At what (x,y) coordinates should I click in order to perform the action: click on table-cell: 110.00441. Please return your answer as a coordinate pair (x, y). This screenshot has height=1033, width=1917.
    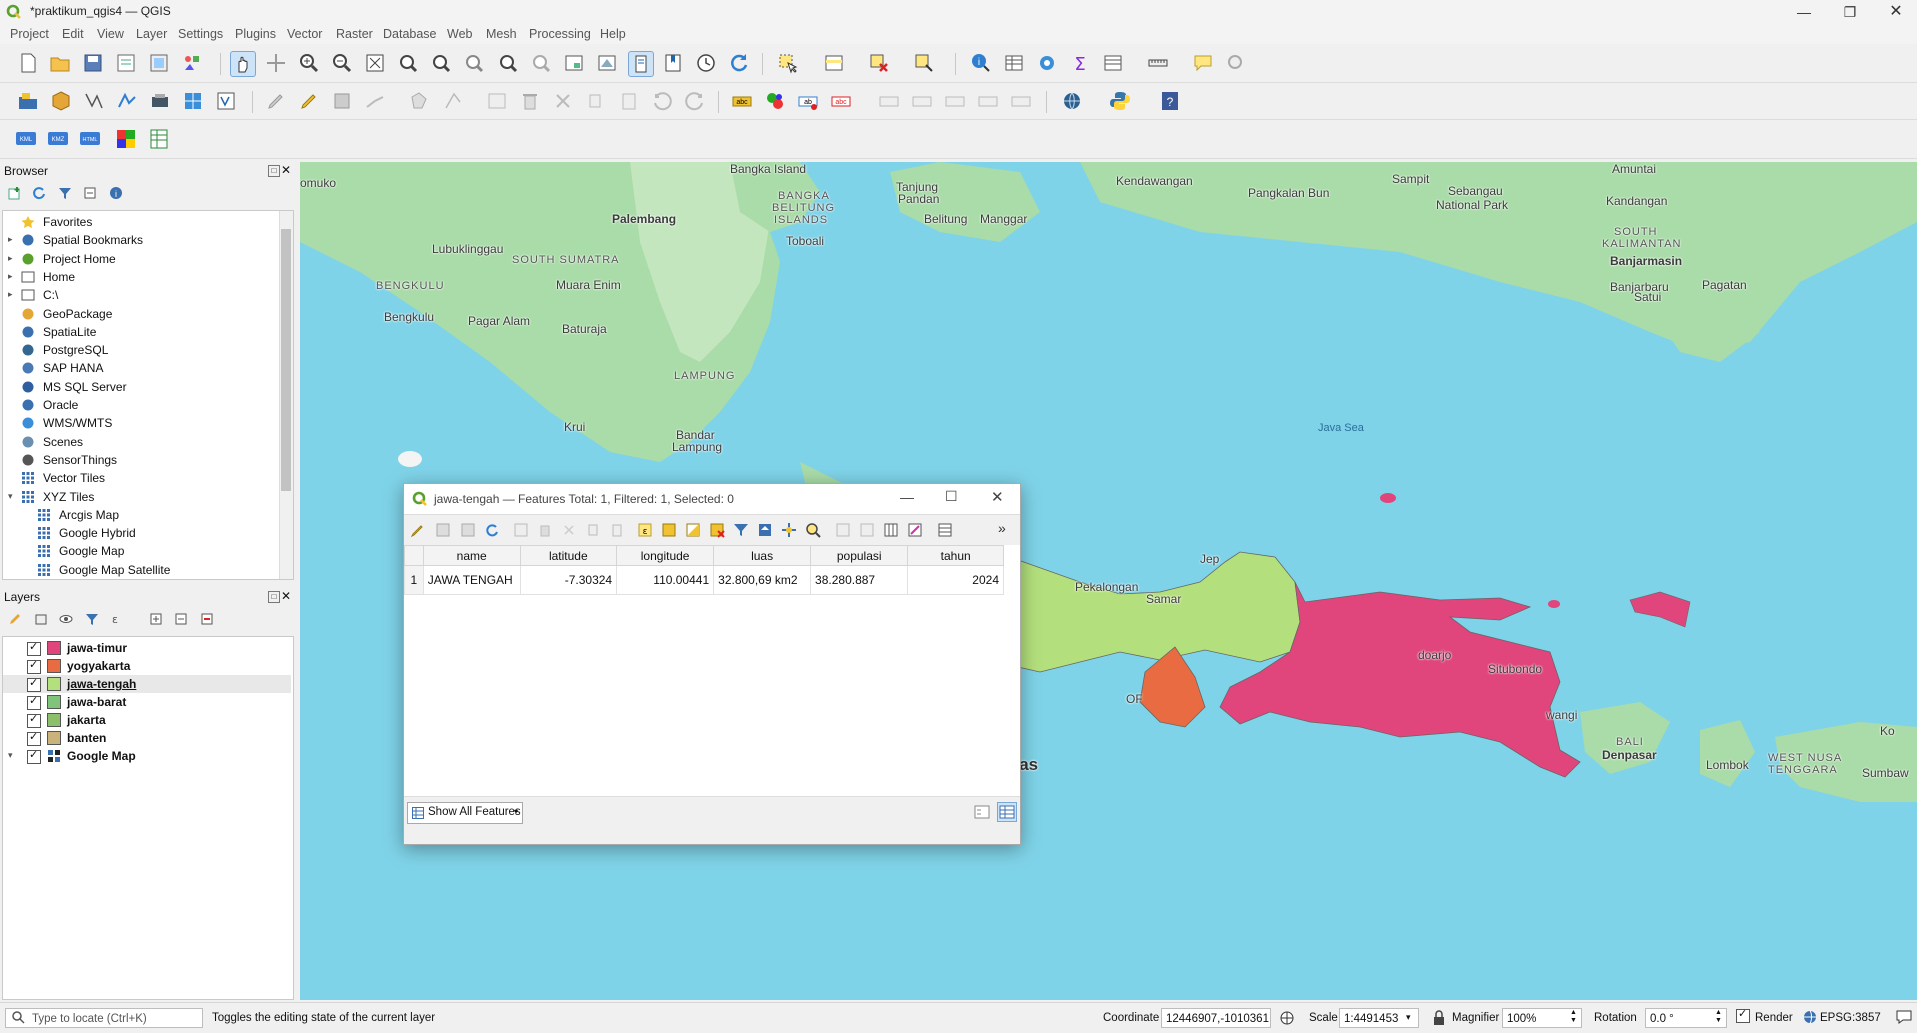
    Looking at the image, I should click on (665, 580).